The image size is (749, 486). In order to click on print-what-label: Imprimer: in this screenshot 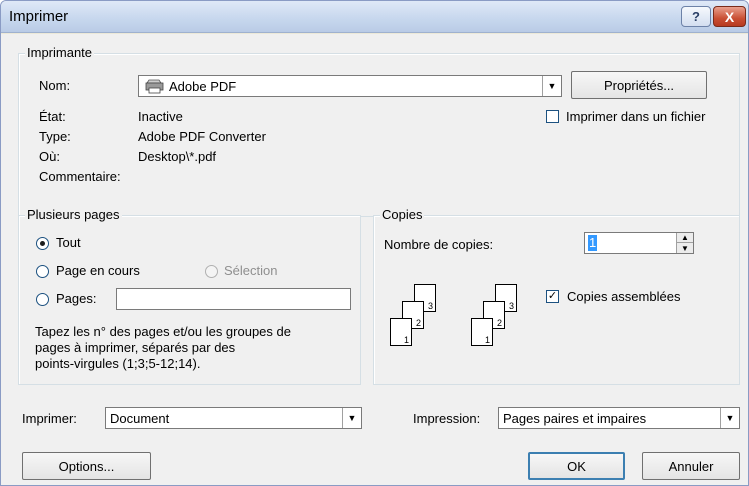, I will do `click(49, 418)`.